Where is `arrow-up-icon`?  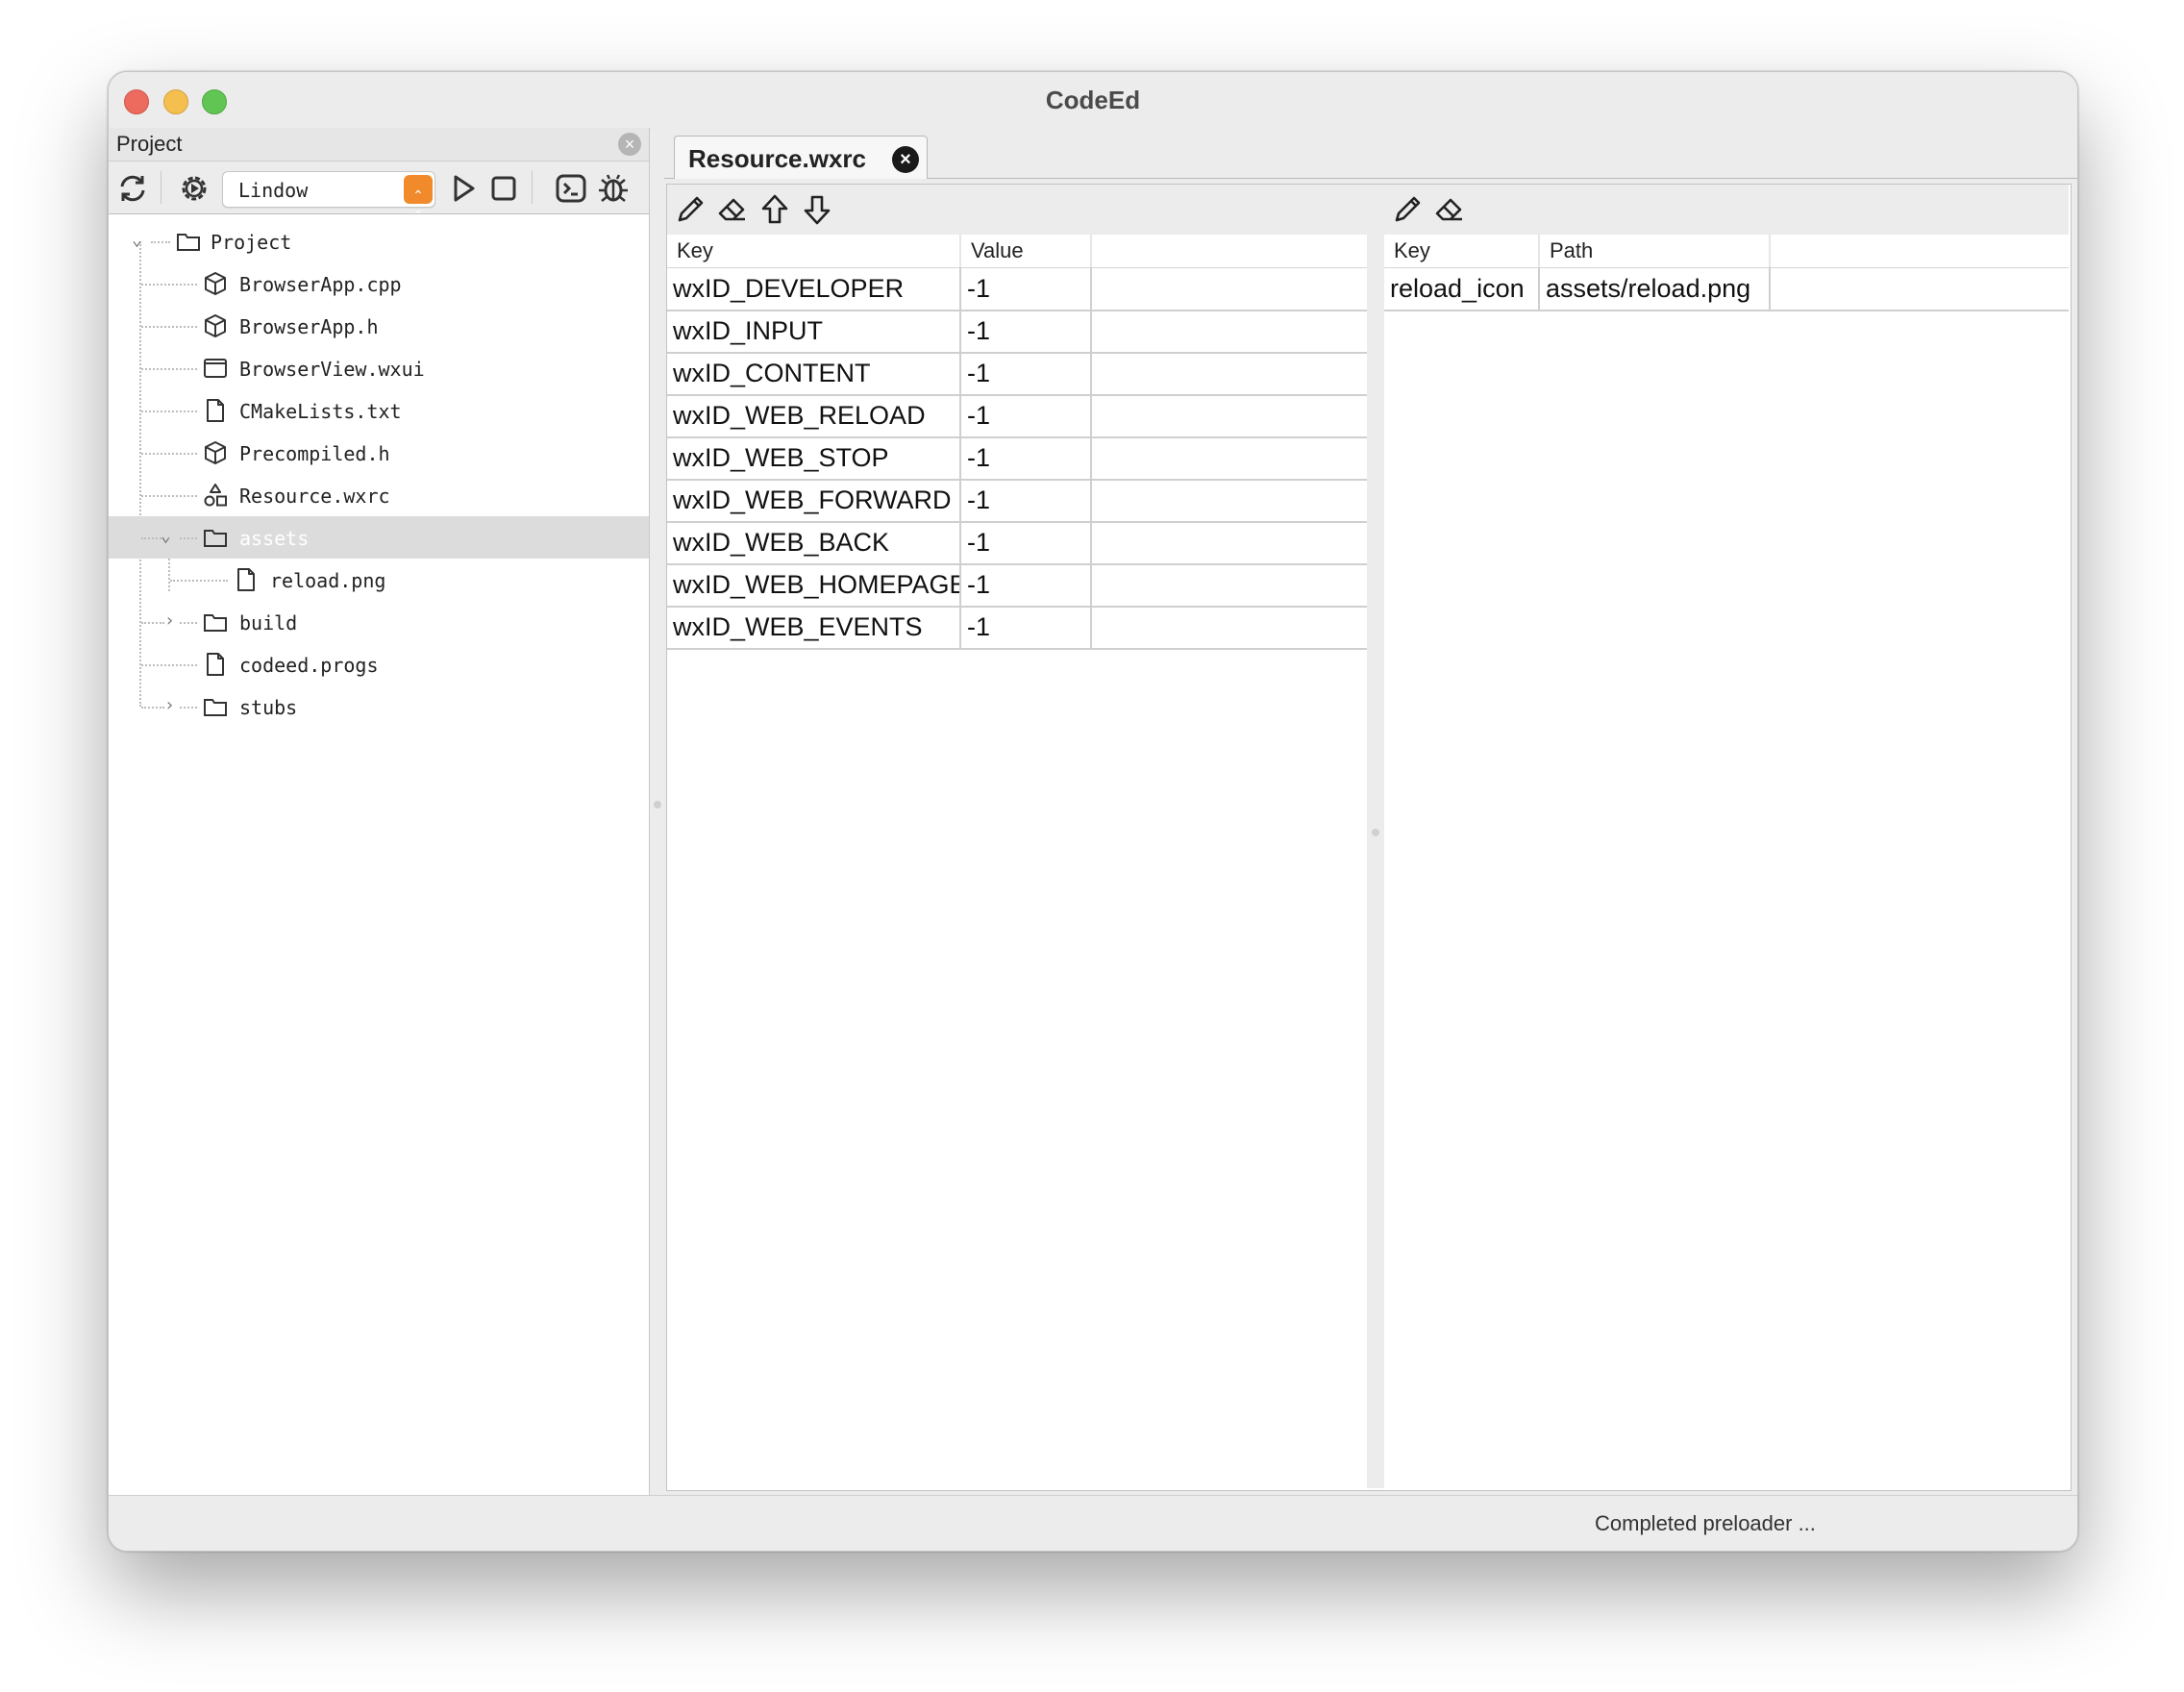
arrow-up-icon is located at coordinates (775, 209).